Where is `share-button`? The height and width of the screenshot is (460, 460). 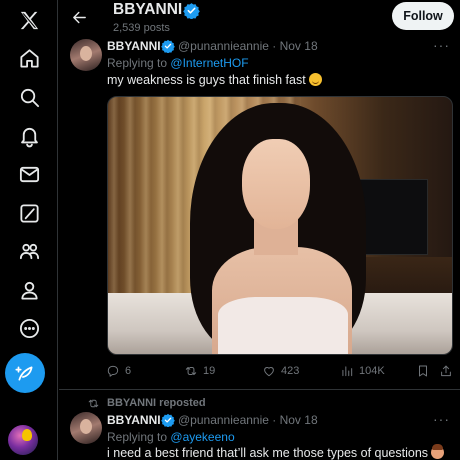 share-button is located at coordinates (446, 371).